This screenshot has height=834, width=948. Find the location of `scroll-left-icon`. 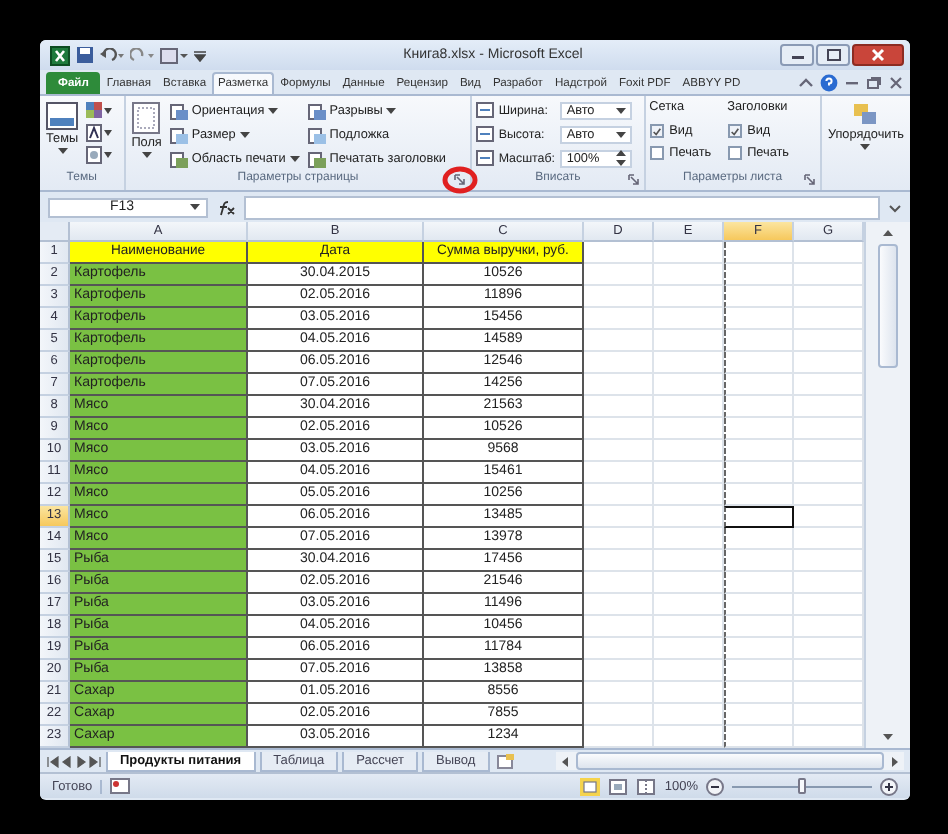

scroll-left-icon is located at coordinates (565, 761).